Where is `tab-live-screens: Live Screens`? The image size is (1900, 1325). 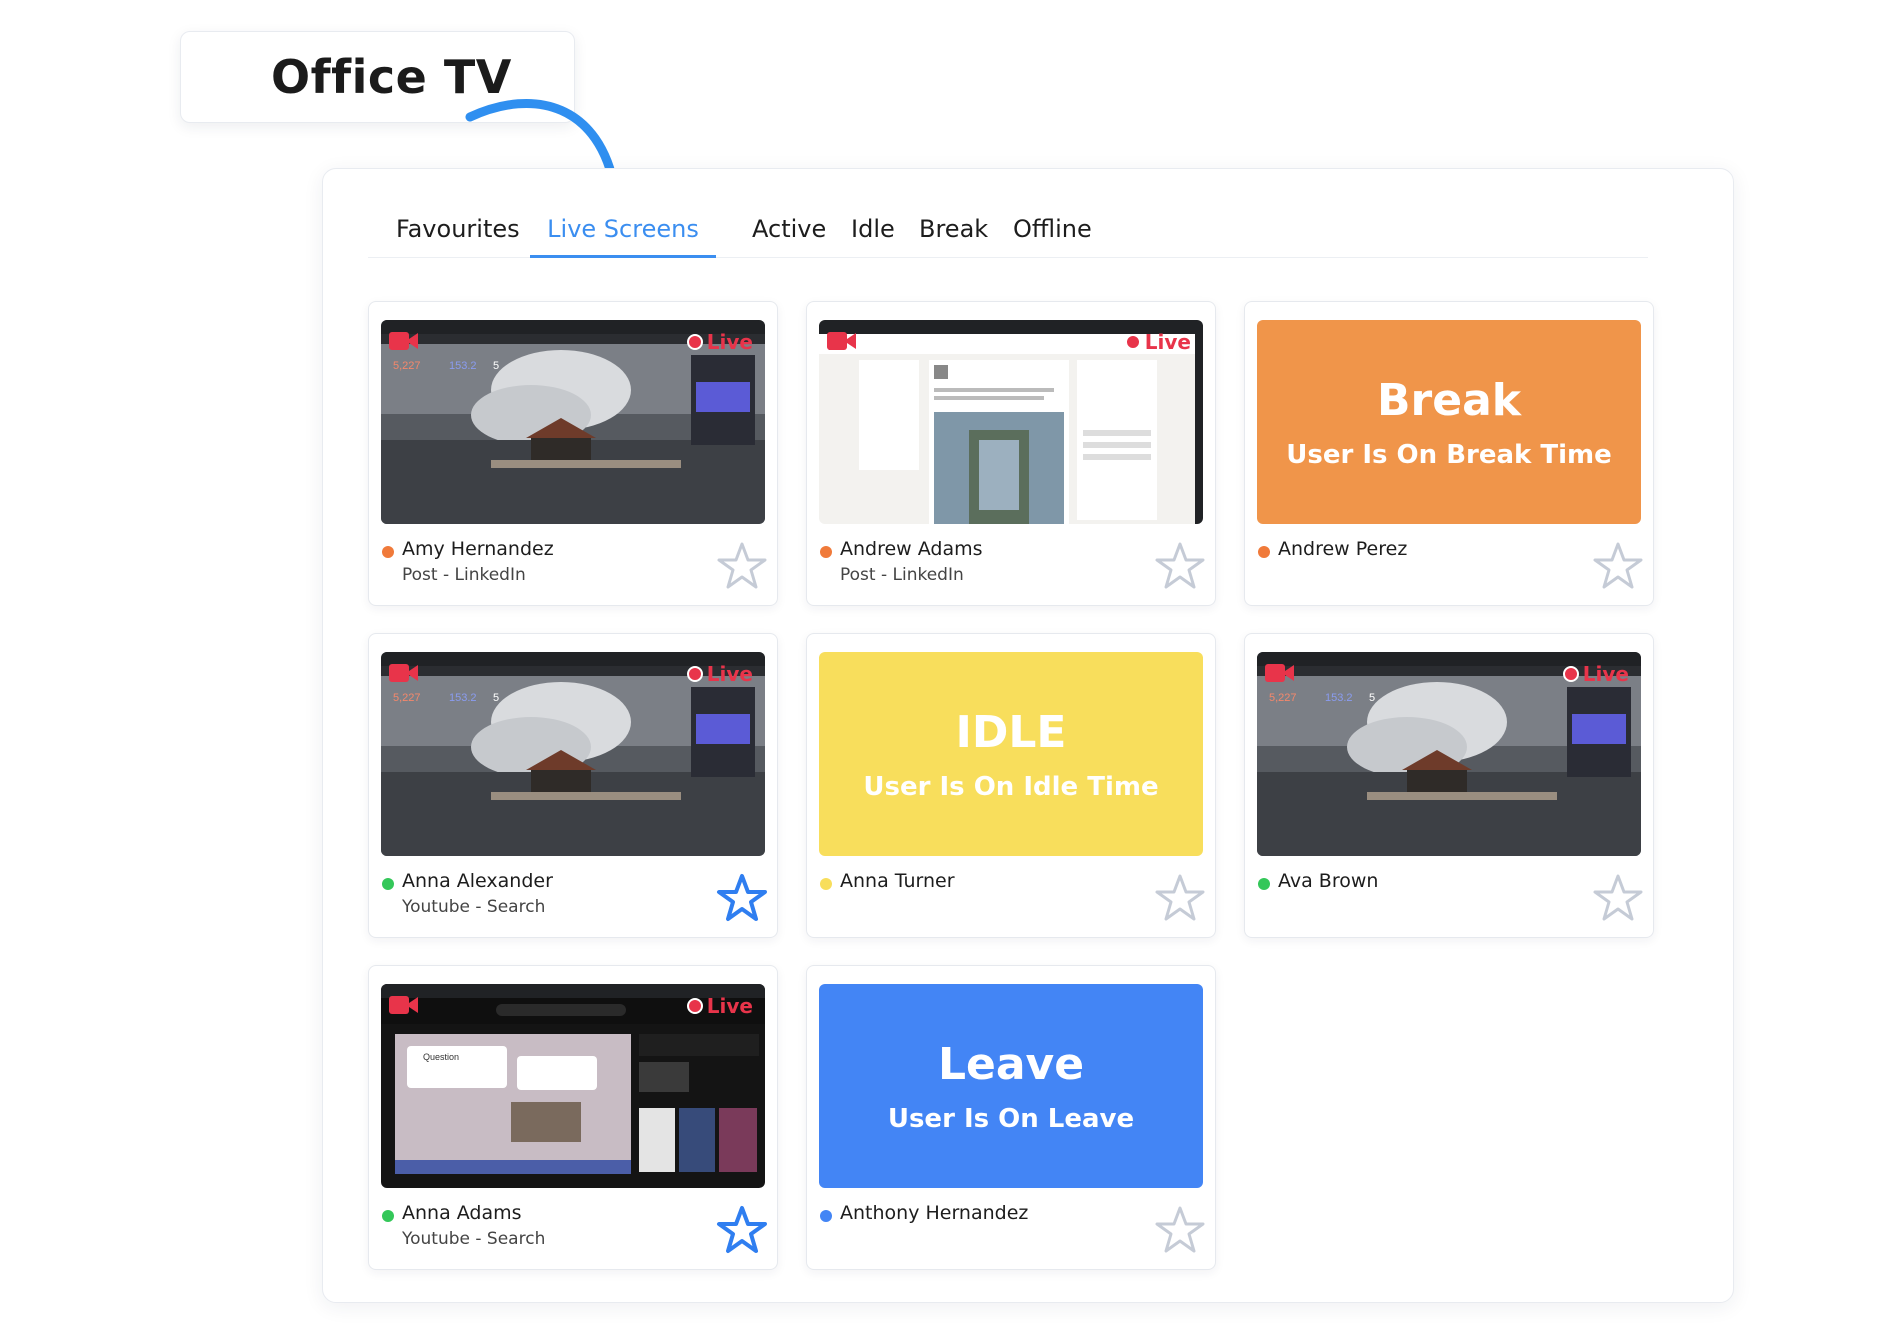 tab-live-screens: Live Screens is located at coordinates (623, 233).